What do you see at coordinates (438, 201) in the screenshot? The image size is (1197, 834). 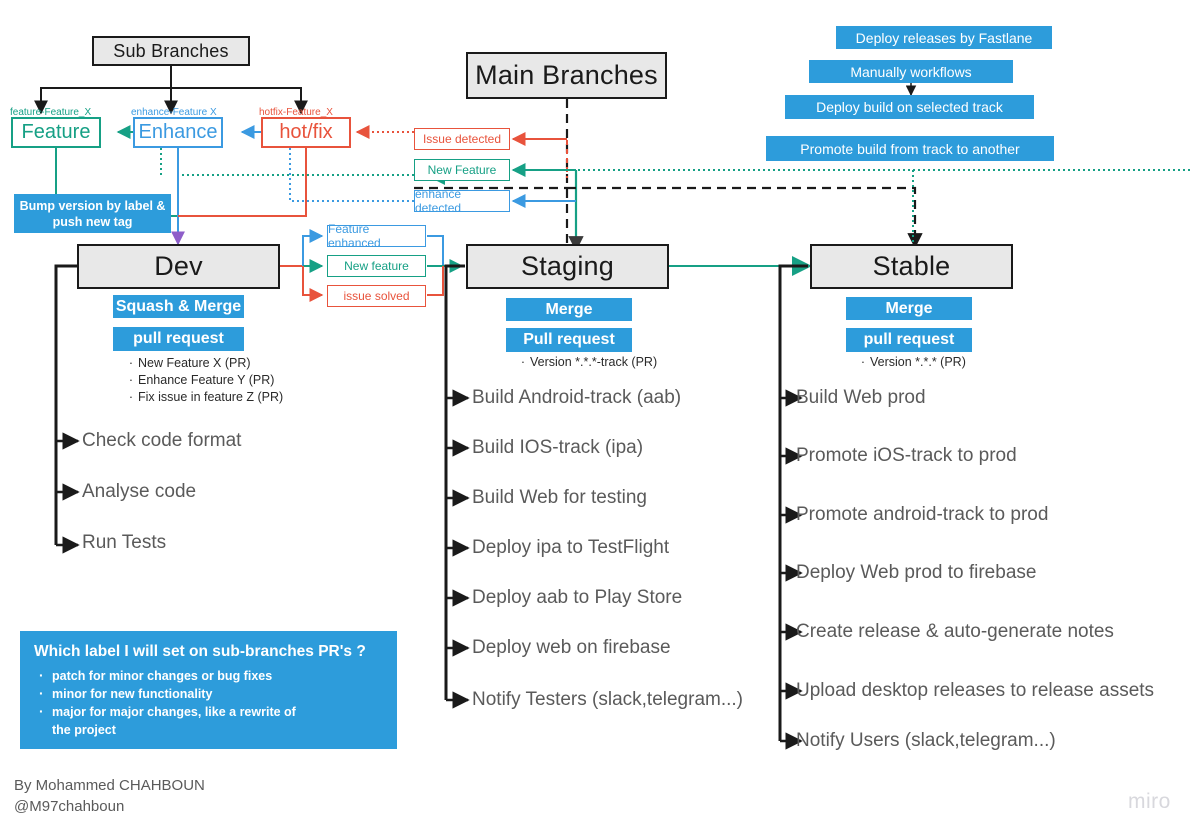 I see `event-box-enhance-detected-label: enhance detected` at bounding box center [438, 201].